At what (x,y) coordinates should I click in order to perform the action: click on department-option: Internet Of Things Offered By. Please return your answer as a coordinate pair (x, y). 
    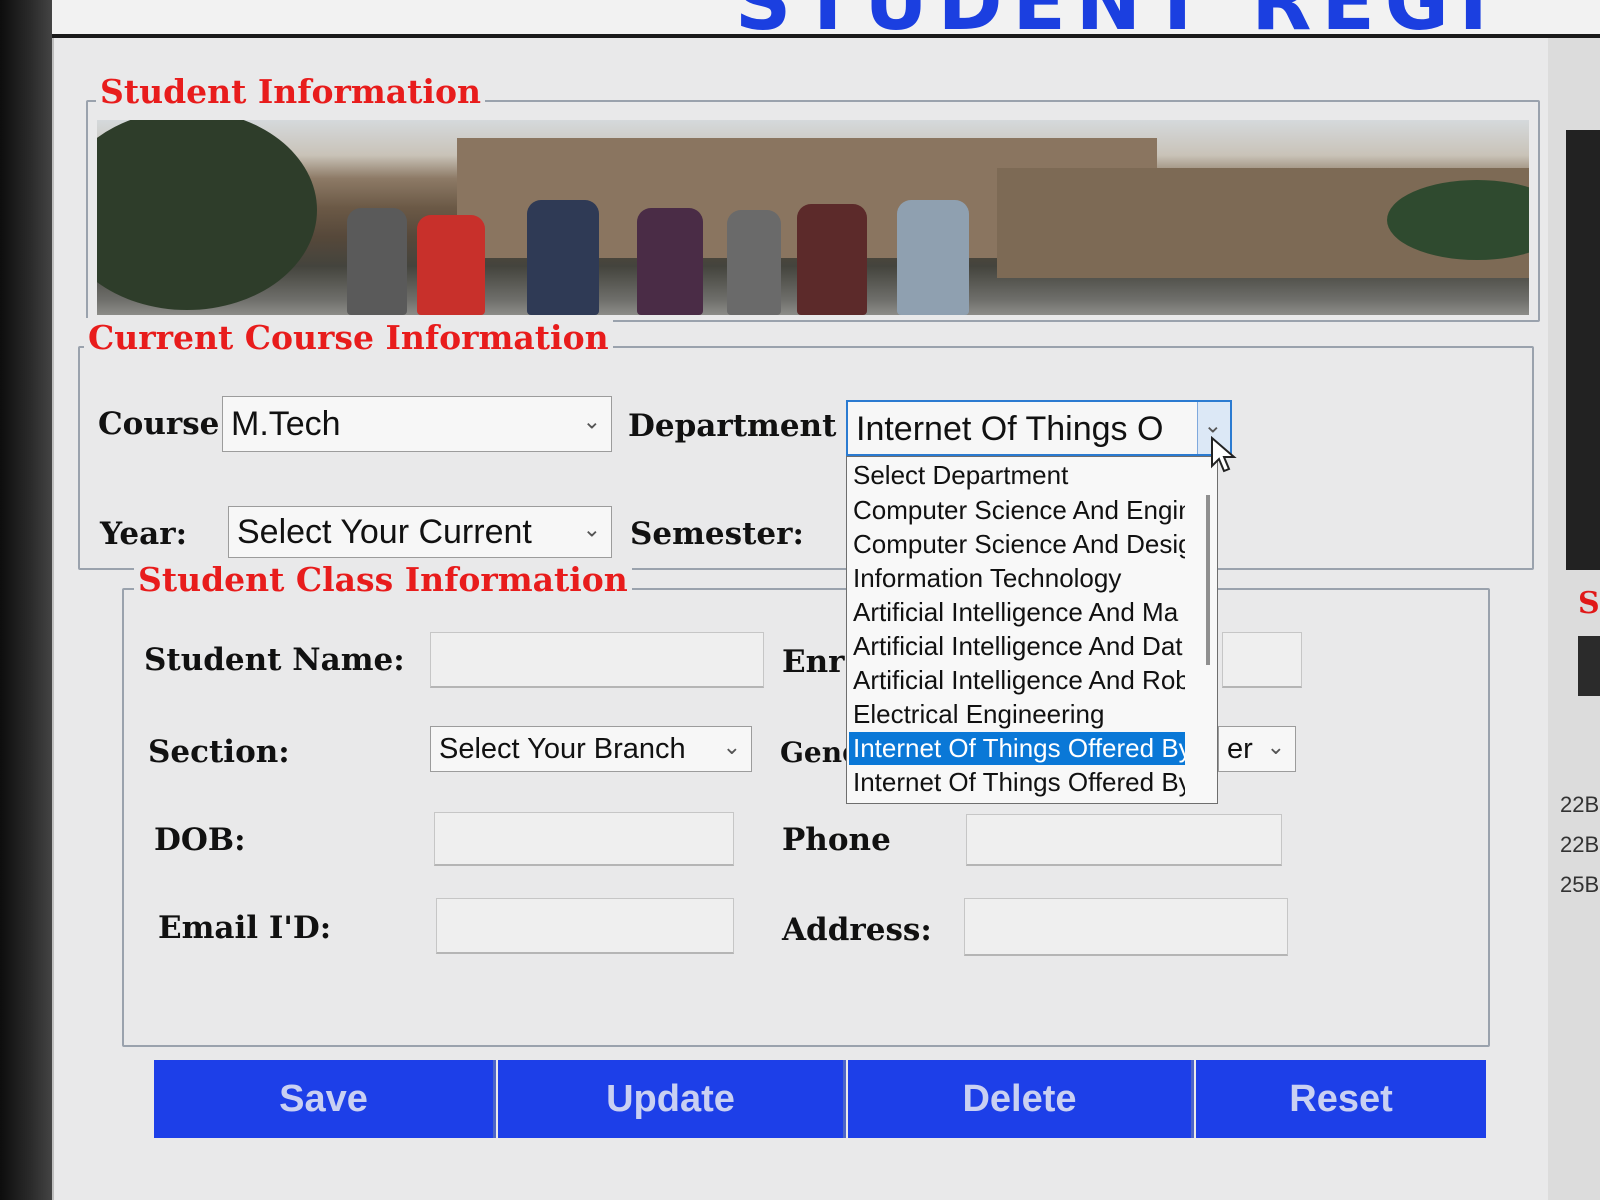
    Looking at the image, I should click on (1017, 782).